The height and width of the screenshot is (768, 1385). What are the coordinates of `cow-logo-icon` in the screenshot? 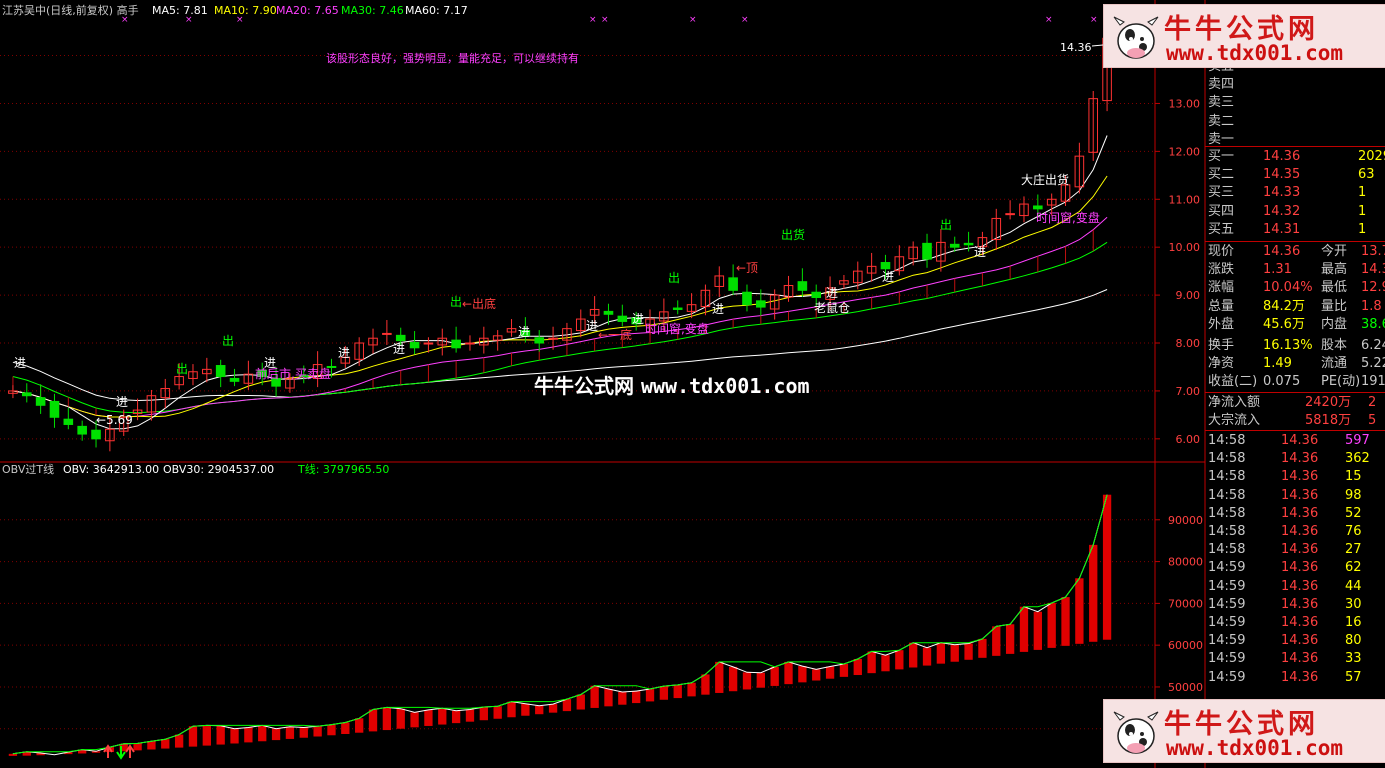 It's located at (1136, 37).